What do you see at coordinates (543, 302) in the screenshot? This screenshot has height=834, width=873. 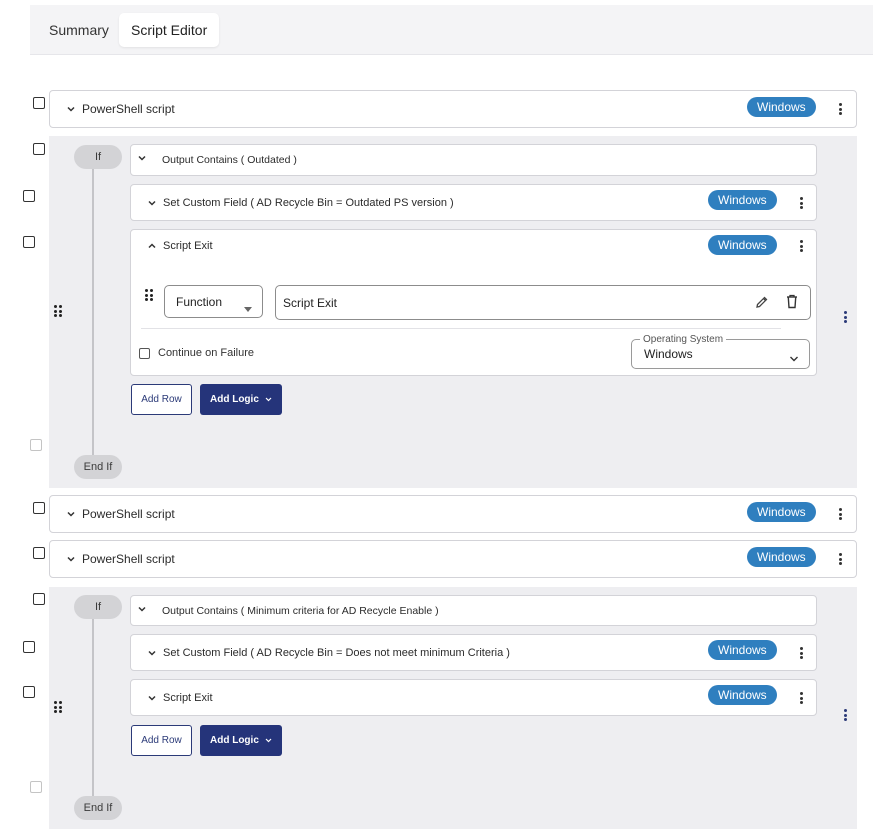 I see `function-field: Script Exit` at bounding box center [543, 302].